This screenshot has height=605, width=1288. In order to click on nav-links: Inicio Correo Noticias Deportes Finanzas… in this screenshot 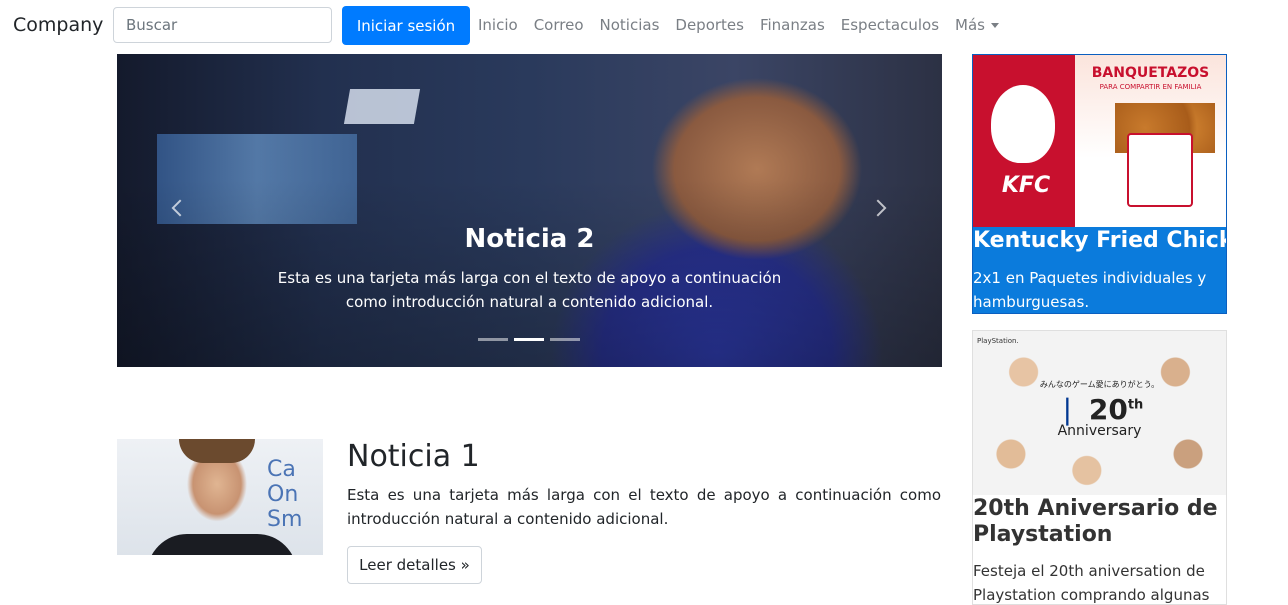, I will do `click(746, 25)`.